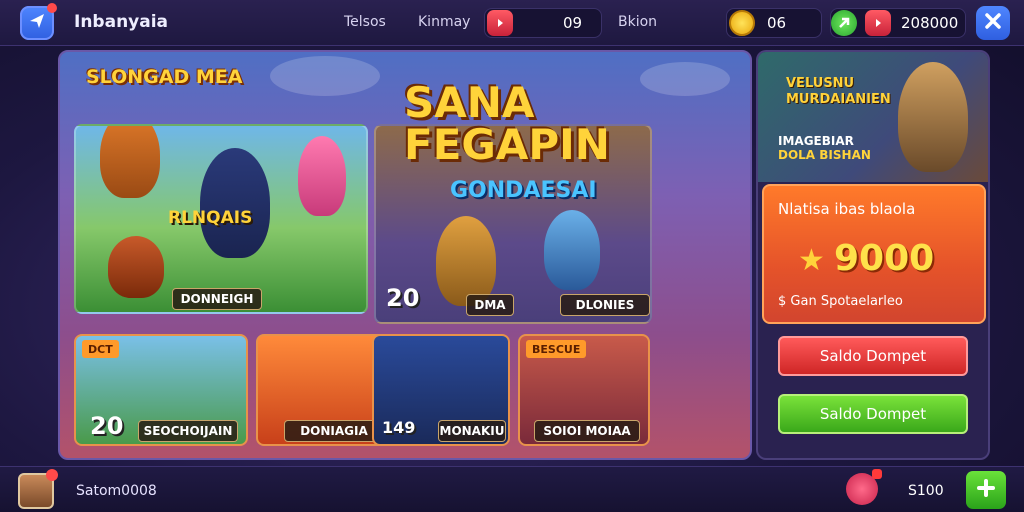  Describe the element at coordinates (864, 487) in the screenshot. I see `gift-icon` at that location.